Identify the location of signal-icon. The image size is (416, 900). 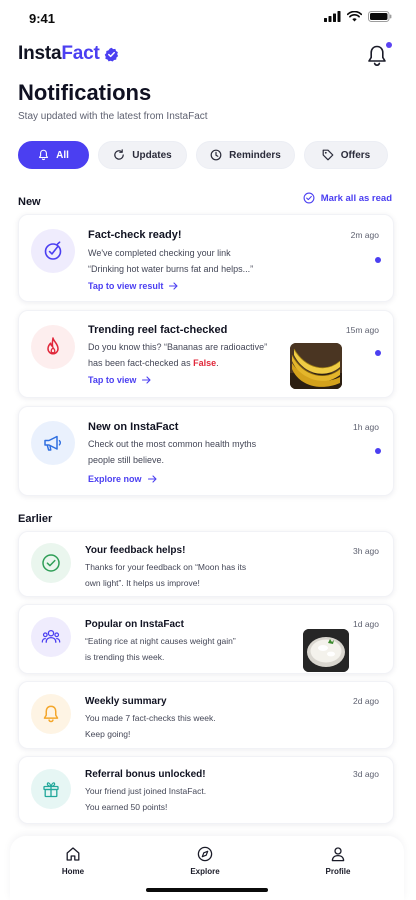
(332, 16).